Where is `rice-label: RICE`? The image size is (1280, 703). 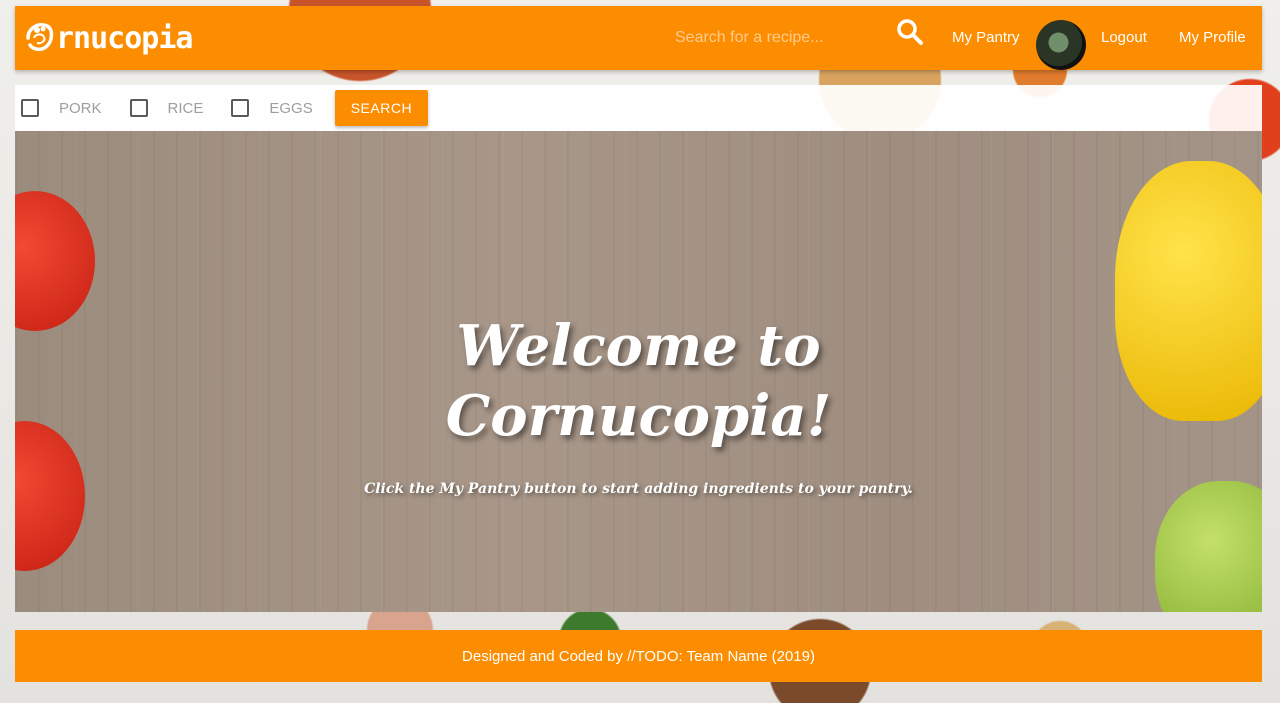
rice-label: RICE is located at coordinates (185, 108).